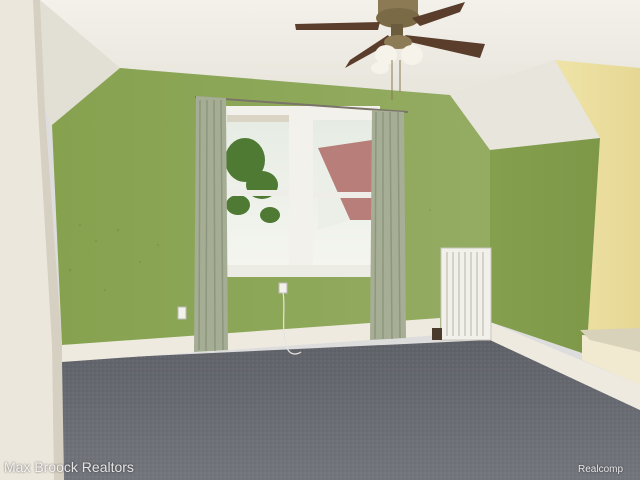 The height and width of the screenshot is (480, 640). What do you see at coordinates (211, 224) in the screenshot?
I see `curtain-left` at bounding box center [211, 224].